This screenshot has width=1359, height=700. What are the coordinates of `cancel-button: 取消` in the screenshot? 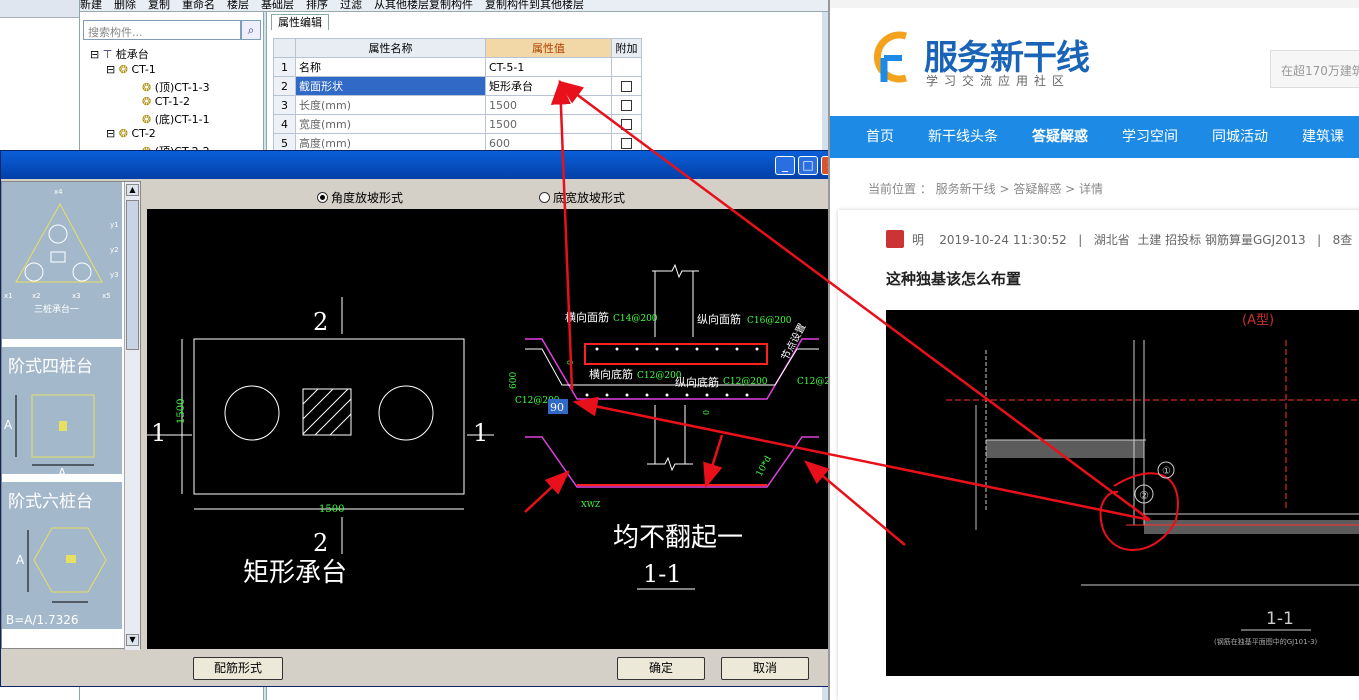 It's located at (765, 668).